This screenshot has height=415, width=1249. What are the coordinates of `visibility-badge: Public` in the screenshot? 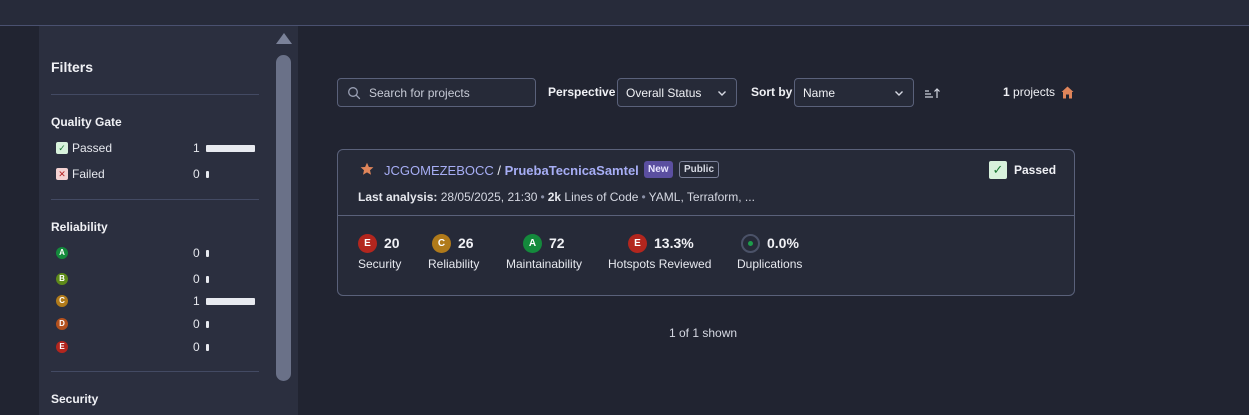 It's located at (699, 169).